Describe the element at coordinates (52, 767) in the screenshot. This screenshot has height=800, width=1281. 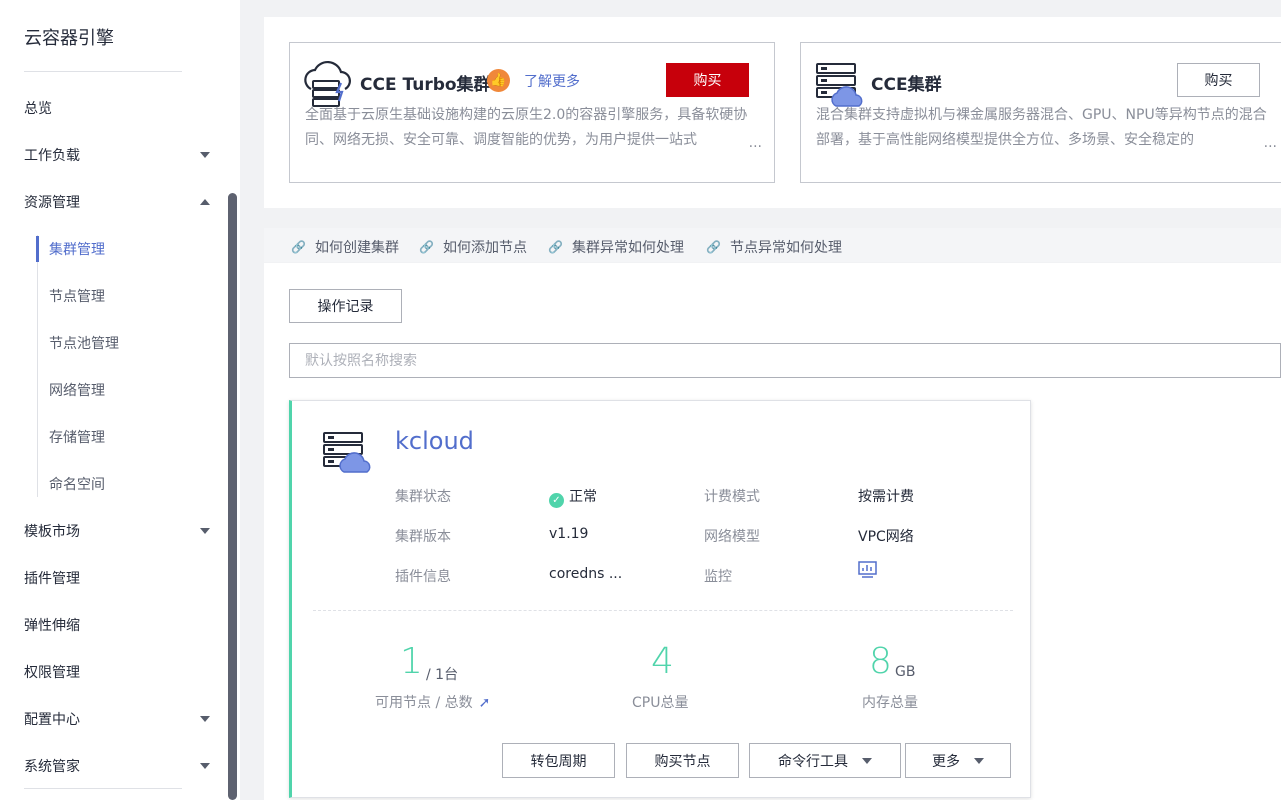
I see `sidebar-item-label: 系统管家` at that location.